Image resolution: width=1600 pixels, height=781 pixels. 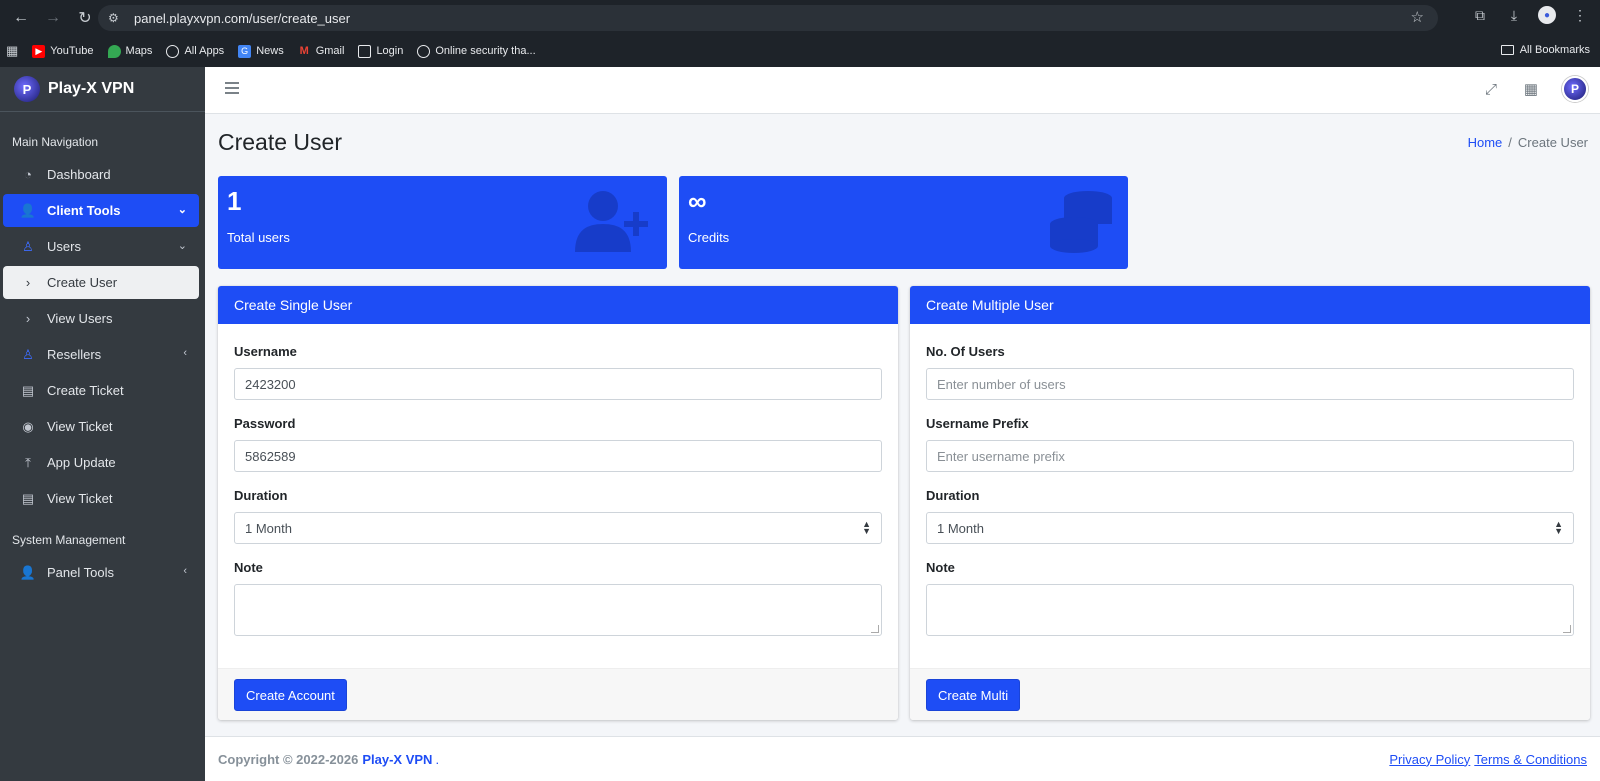 I want to click on create-multi-button: Create Multi, so click(x=973, y=695).